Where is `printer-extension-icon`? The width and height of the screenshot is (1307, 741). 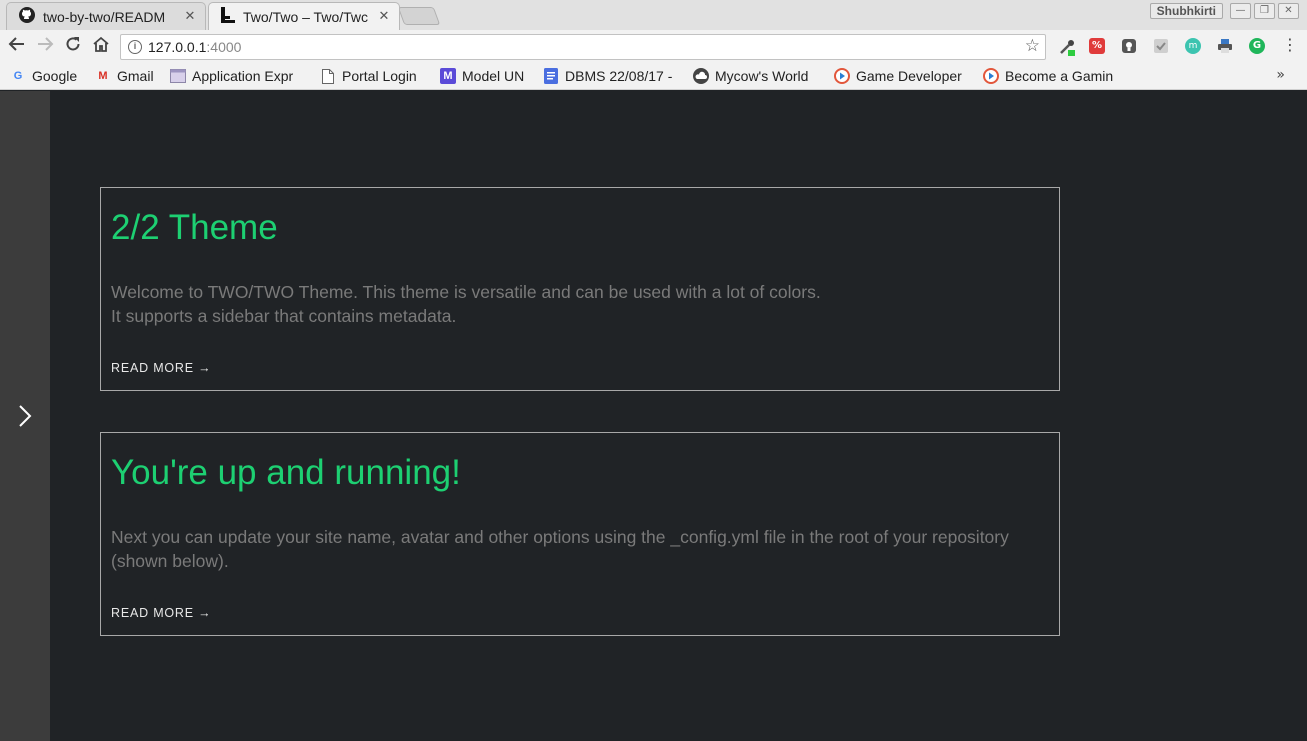 printer-extension-icon is located at coordinates (1225, 46).